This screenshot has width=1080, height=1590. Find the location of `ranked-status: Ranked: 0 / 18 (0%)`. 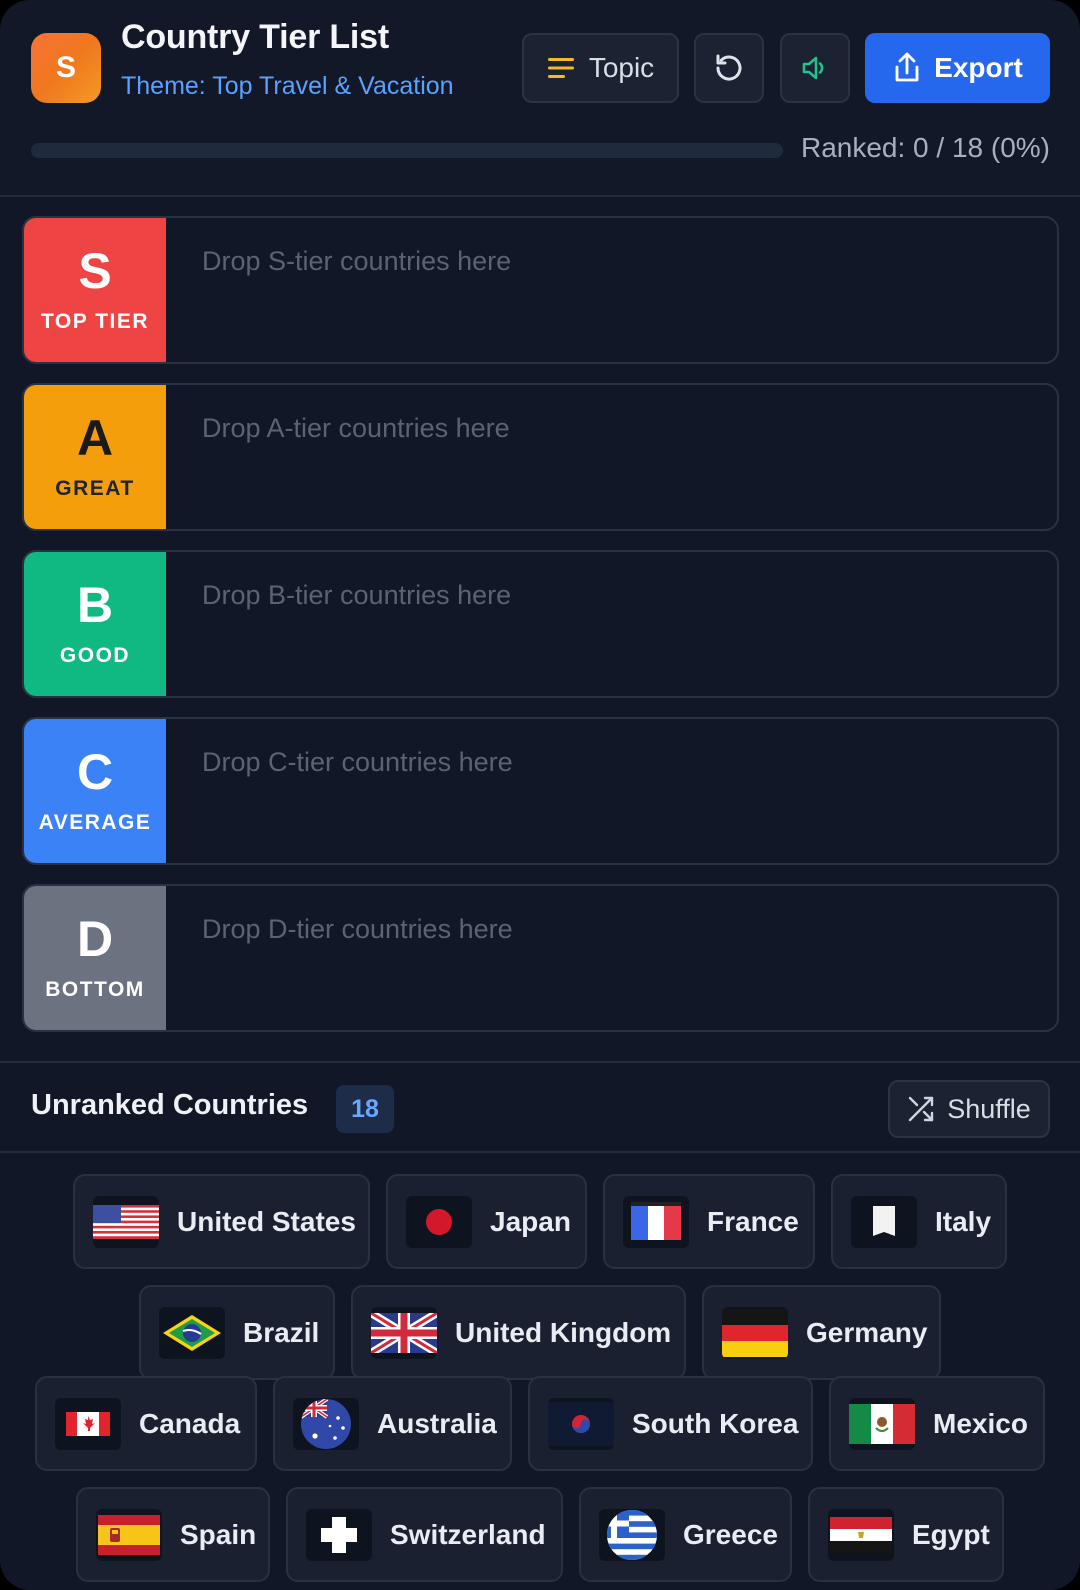

ranked-status: Ranked: 0 / 18 (0%) is located at coordinates (925, 147).